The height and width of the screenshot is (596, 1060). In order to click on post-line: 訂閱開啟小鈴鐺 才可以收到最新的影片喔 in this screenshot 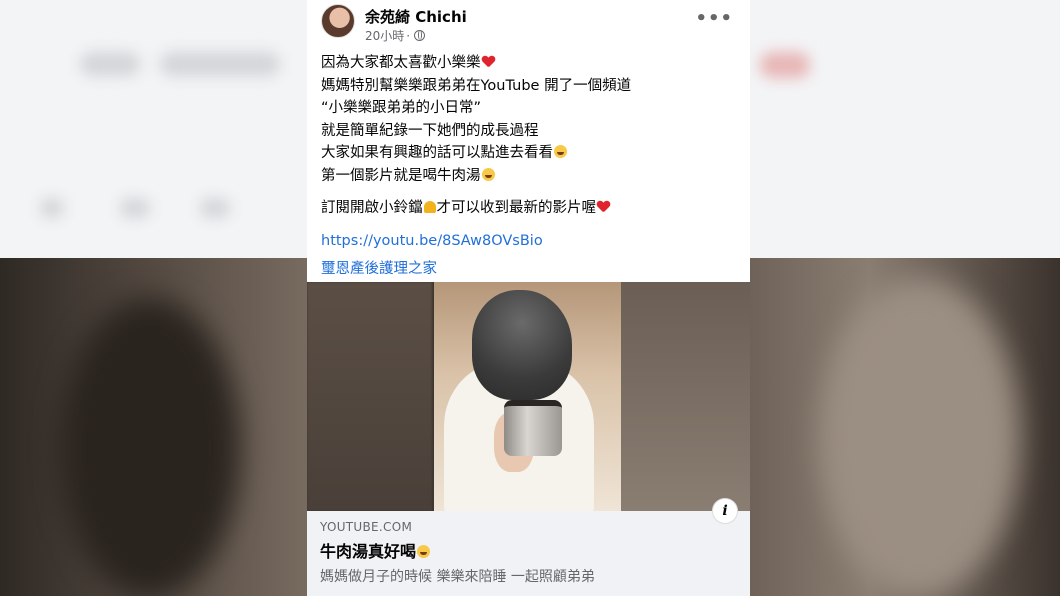, I will do `click(531, 208)`.